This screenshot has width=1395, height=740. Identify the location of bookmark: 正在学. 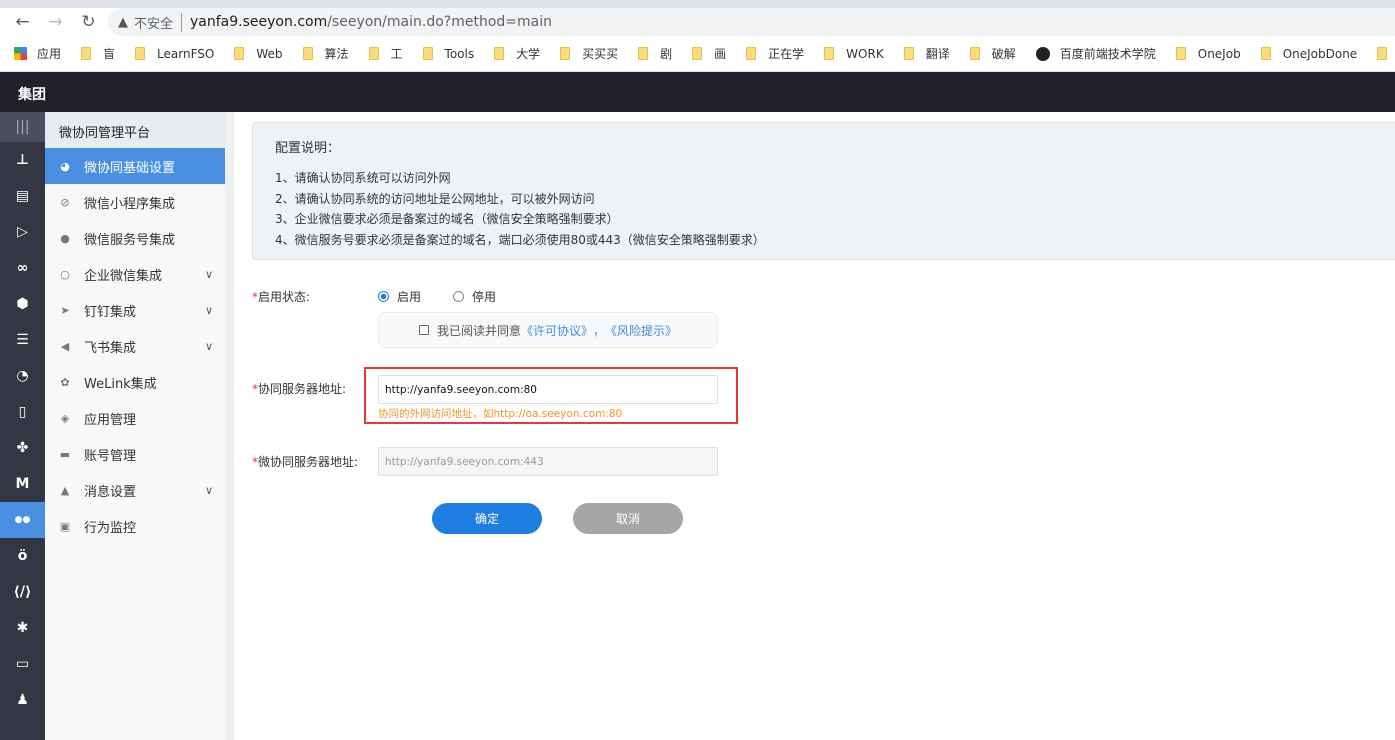
(775, 53).